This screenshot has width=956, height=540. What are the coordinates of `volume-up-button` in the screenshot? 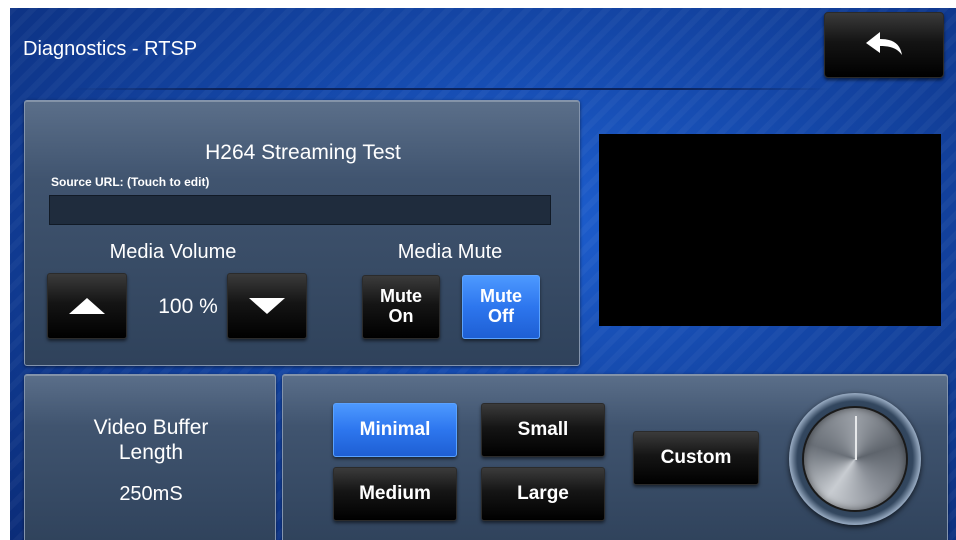 It's located at (87, 306).